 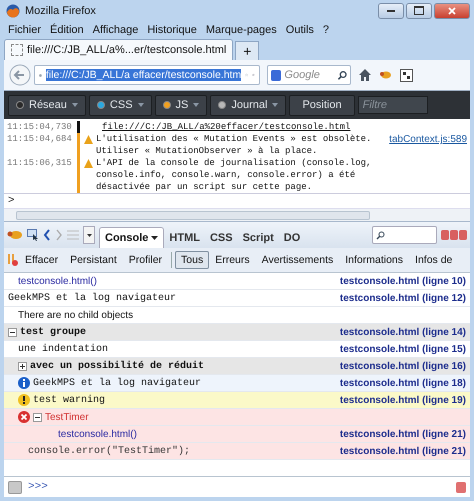 I want to click on panel-tab: CSS, so click(x=221, y=238).